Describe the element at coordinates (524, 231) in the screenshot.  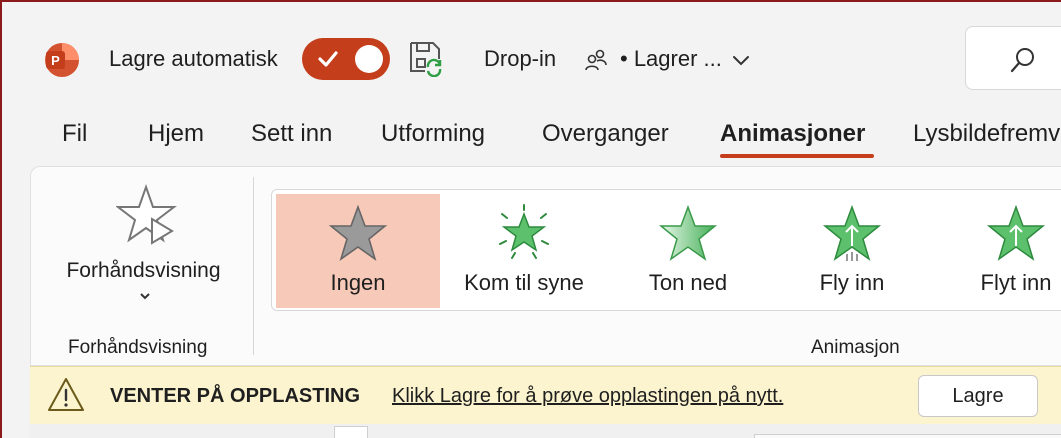
I see `star-appear-icon` at that location.